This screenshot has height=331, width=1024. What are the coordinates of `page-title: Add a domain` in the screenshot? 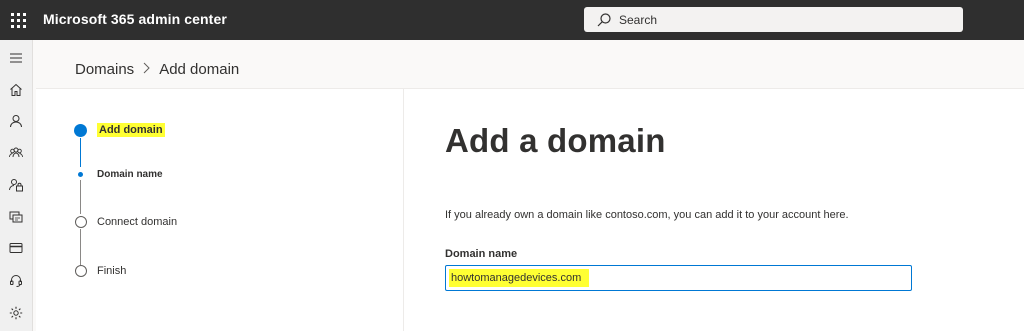 It's located at (555, 140).